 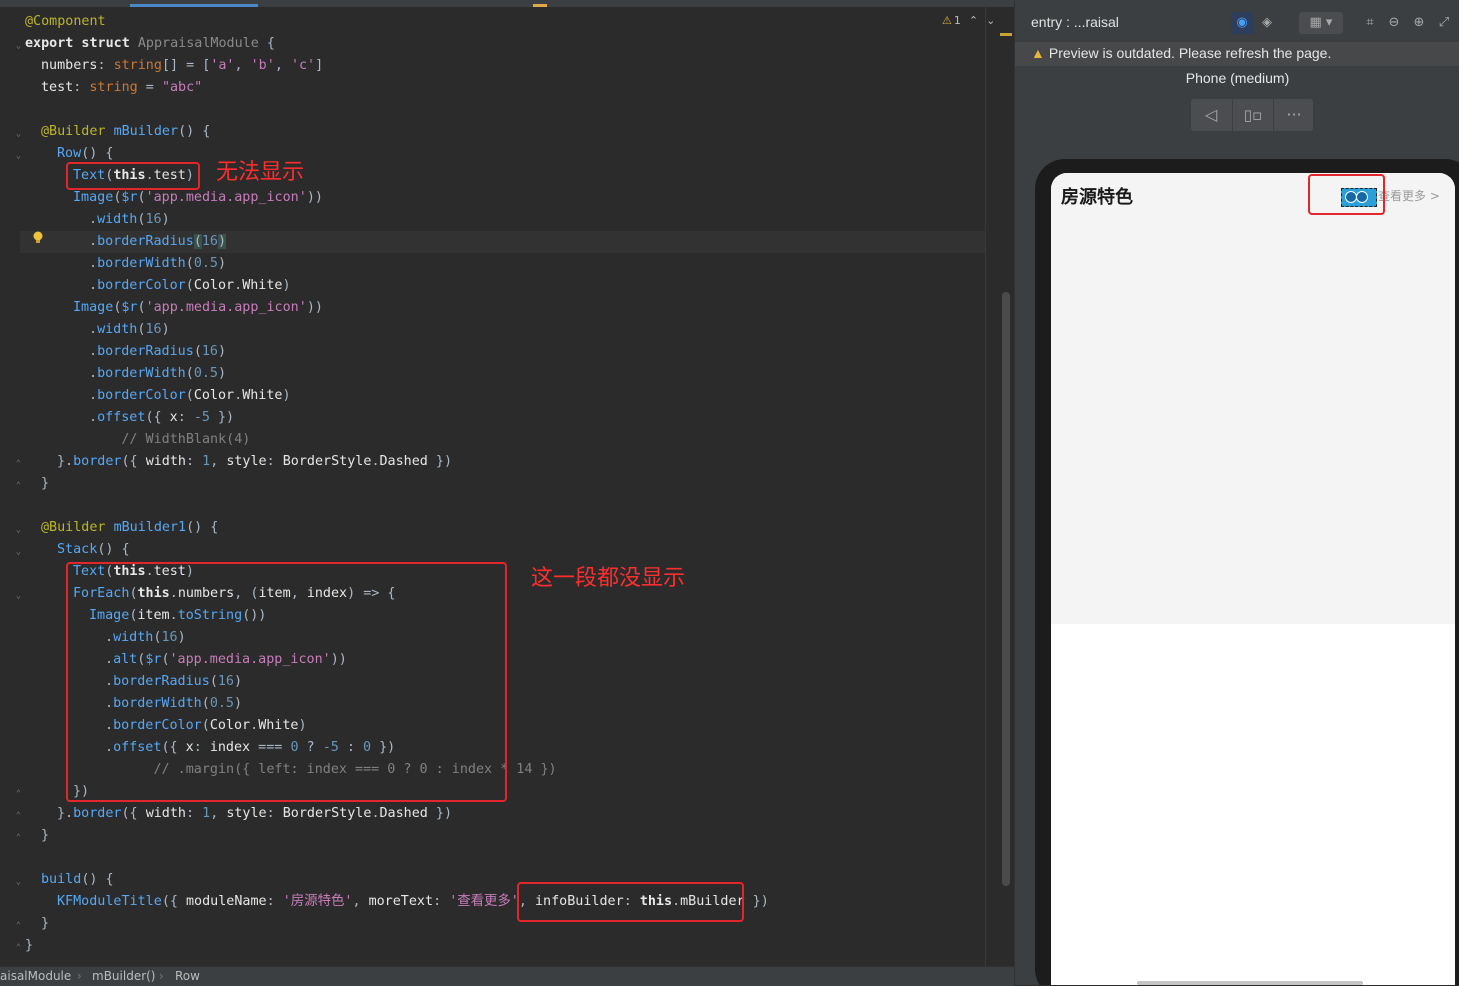 What do you see at coordinates (990, 20) in the screenshot?
I see `chevron-down-icon: ⌄` at bounding box center [990, 20].